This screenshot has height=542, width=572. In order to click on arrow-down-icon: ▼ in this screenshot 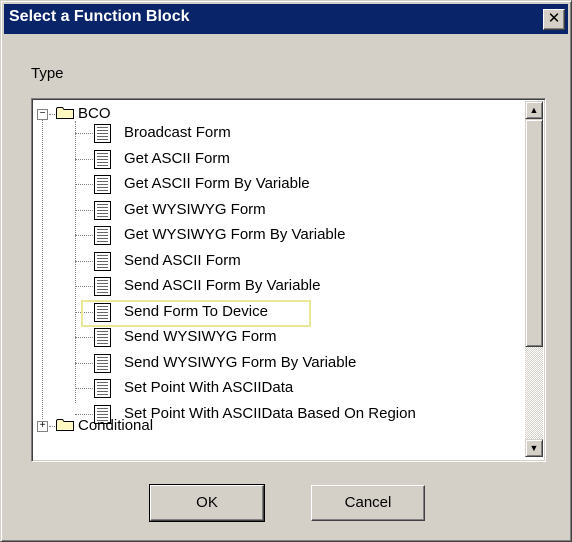, I will do `click(534, 448)`.